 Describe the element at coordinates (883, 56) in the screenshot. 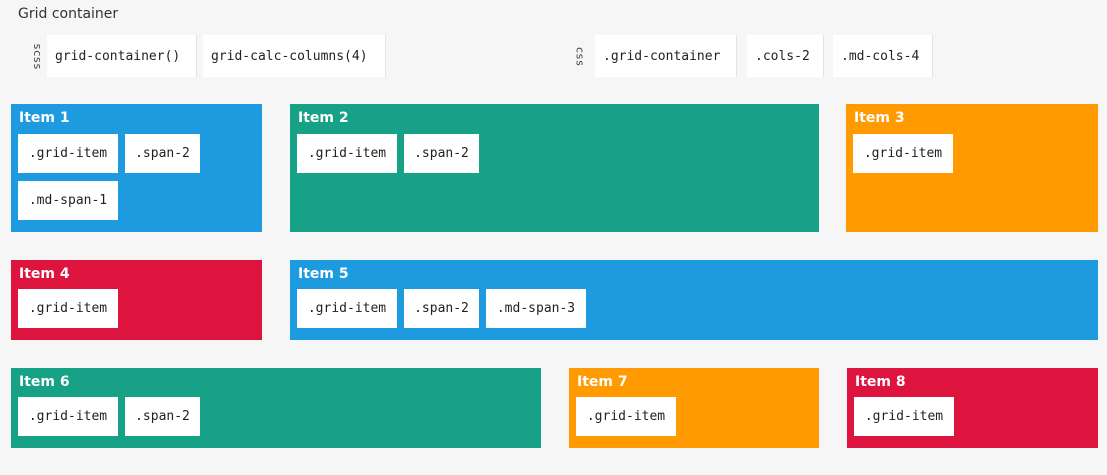

I see `css-snippet-md-cols-4: .md-cols-4` at that location.